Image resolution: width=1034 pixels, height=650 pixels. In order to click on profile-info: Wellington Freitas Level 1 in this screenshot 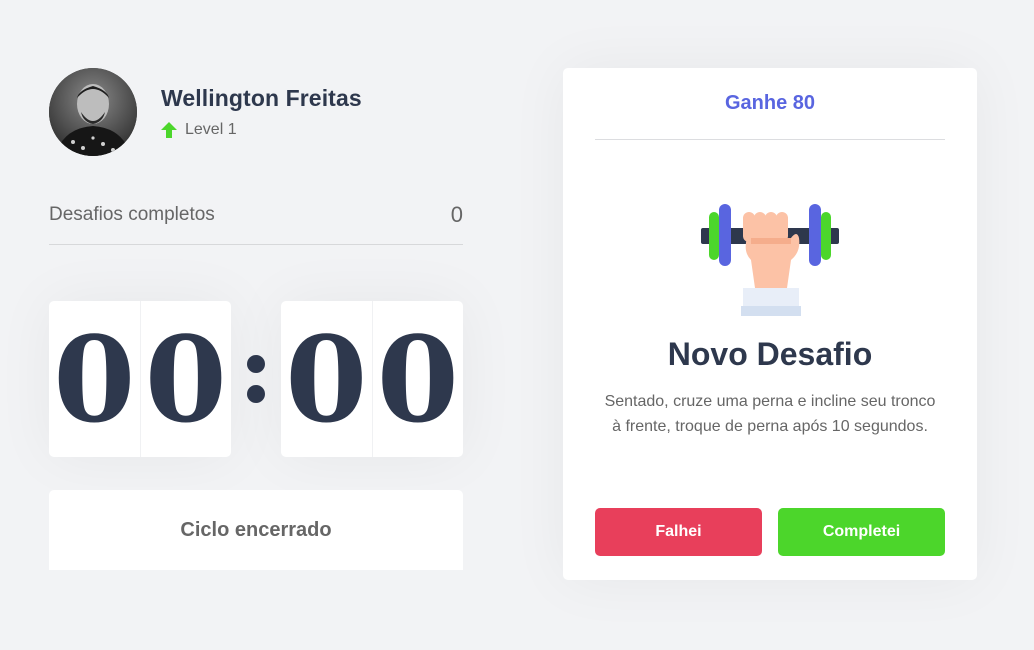, I will do `click(261, 112)`.